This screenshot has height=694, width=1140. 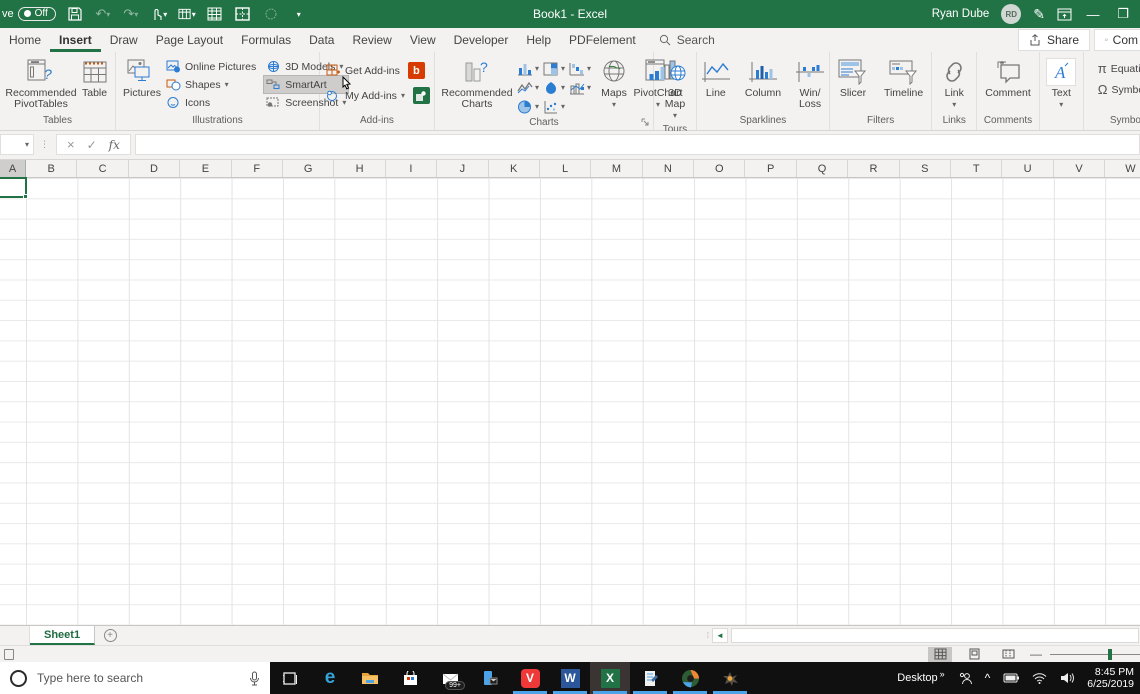 I want to click on insert-column-chart-button: ▾, so click(x=528, y=68).